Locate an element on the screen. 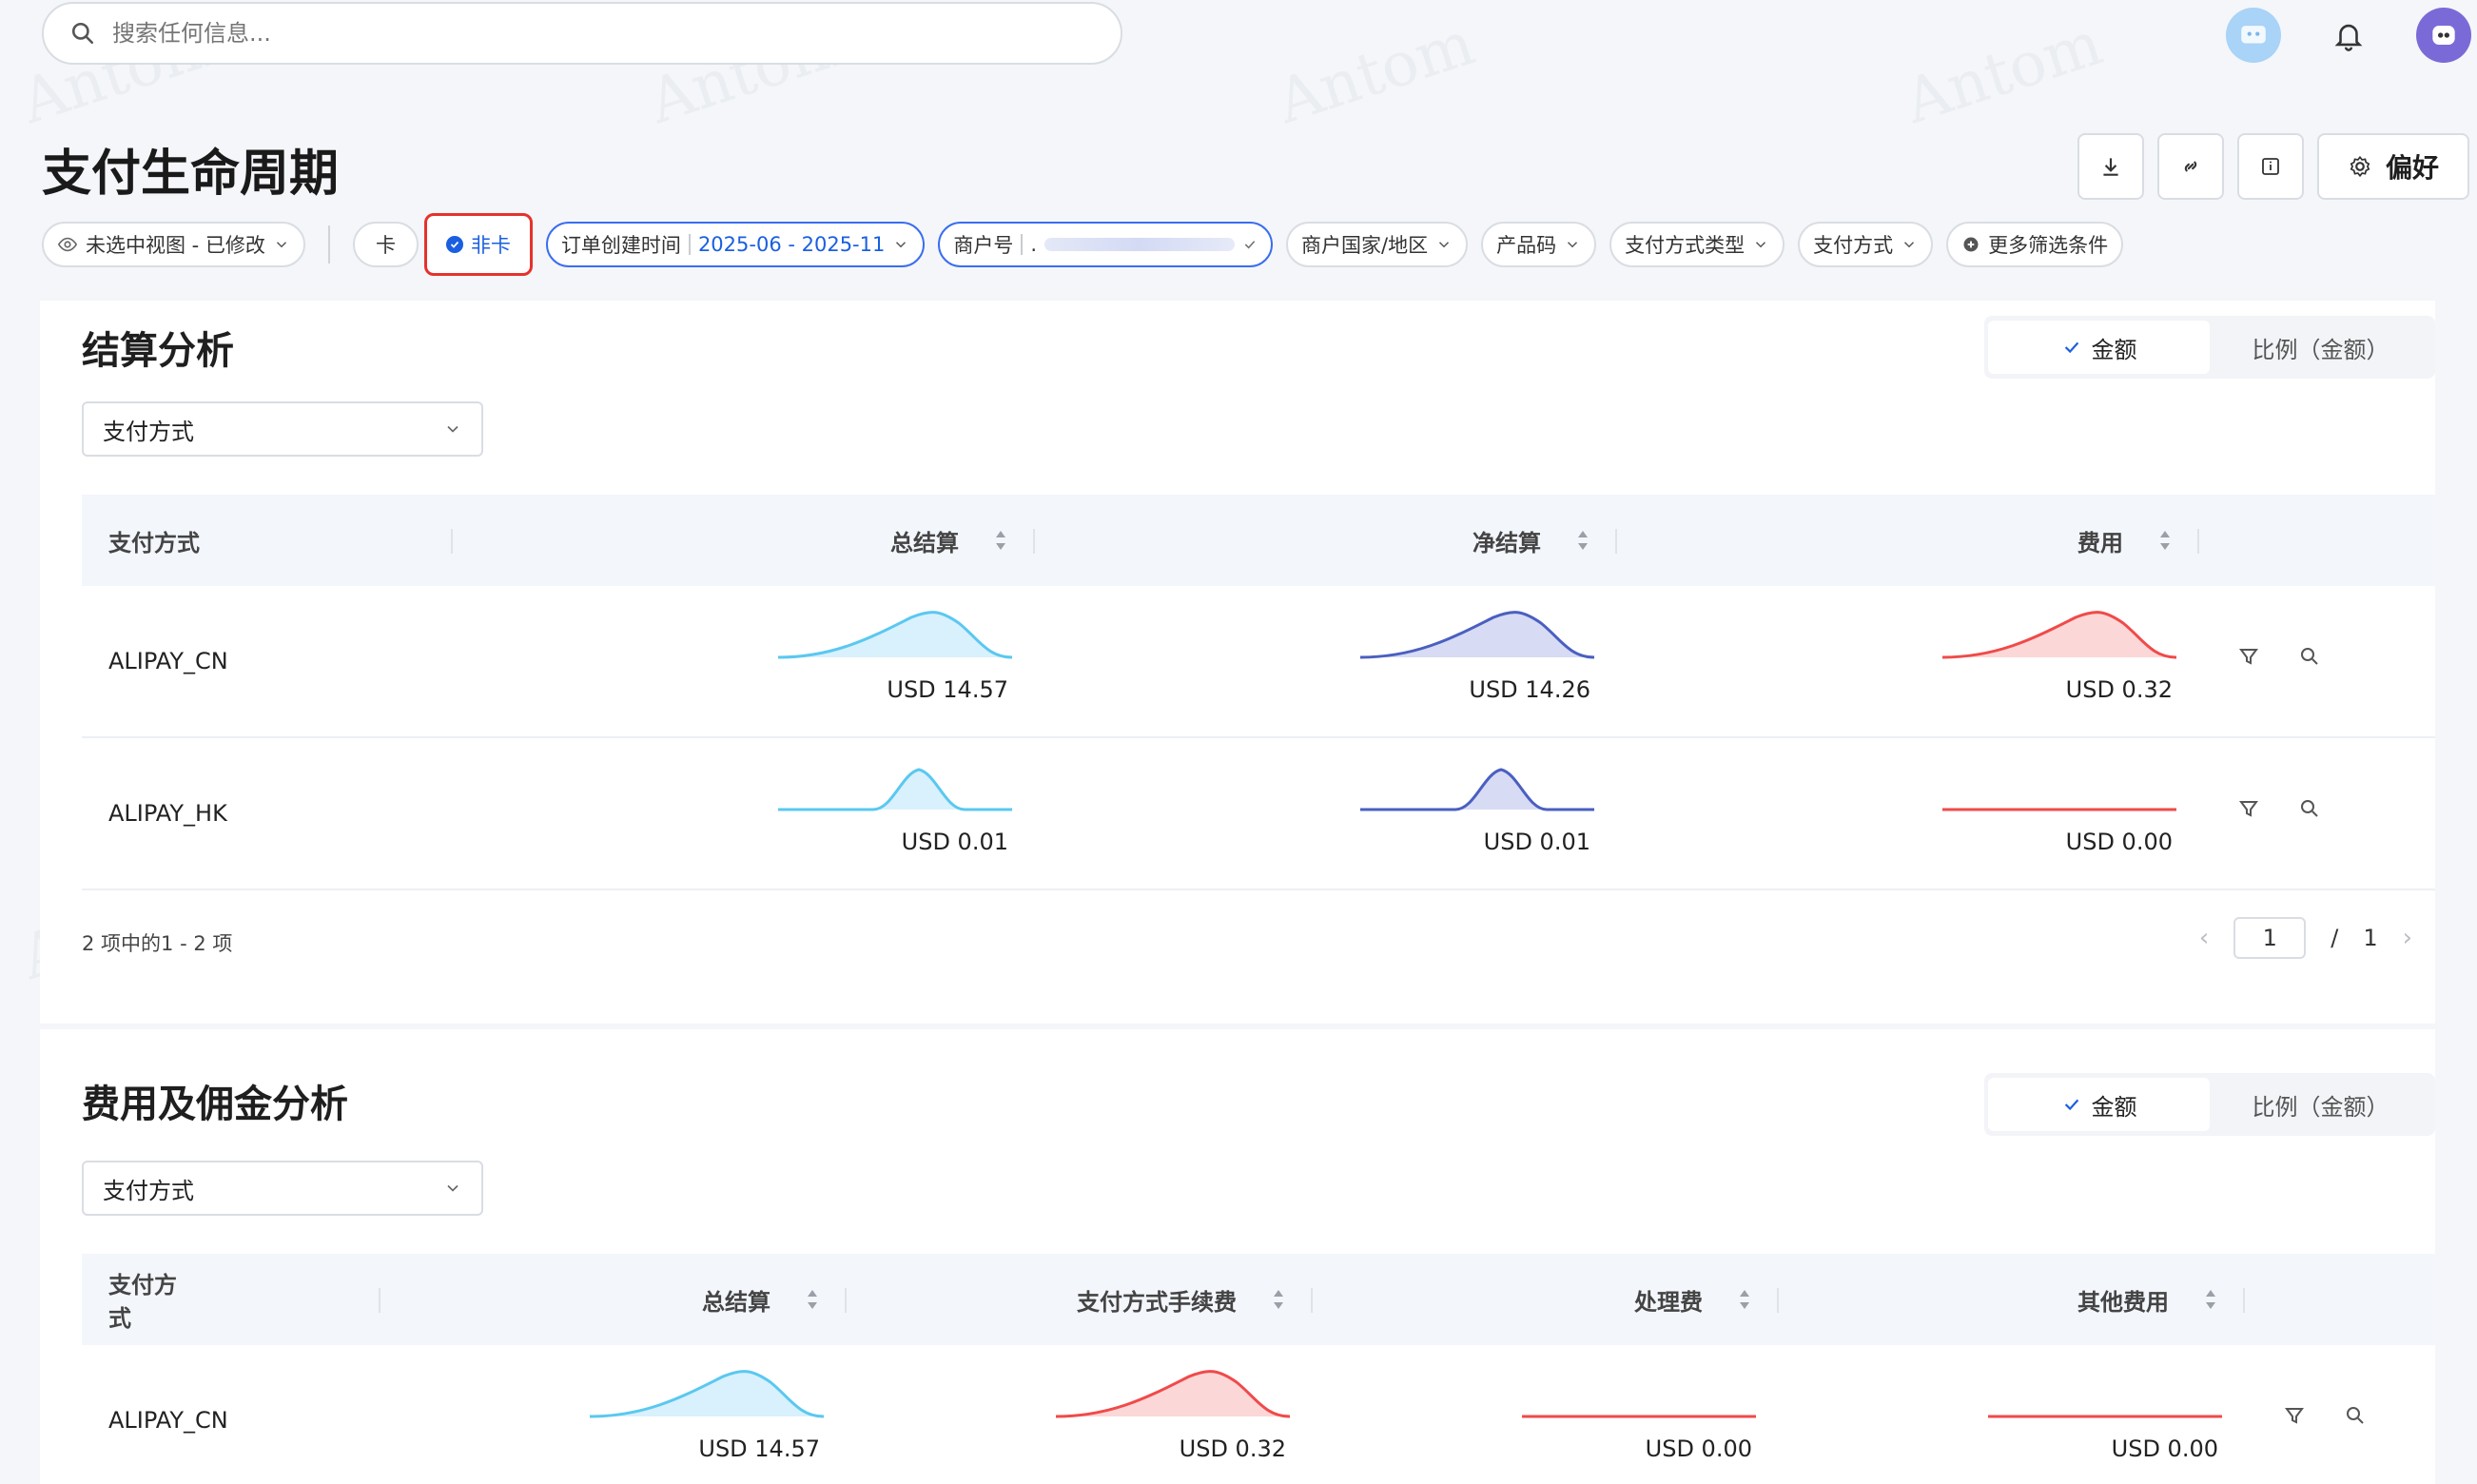  preferences-button: 偏好 is located at coordinates (2393, 166).